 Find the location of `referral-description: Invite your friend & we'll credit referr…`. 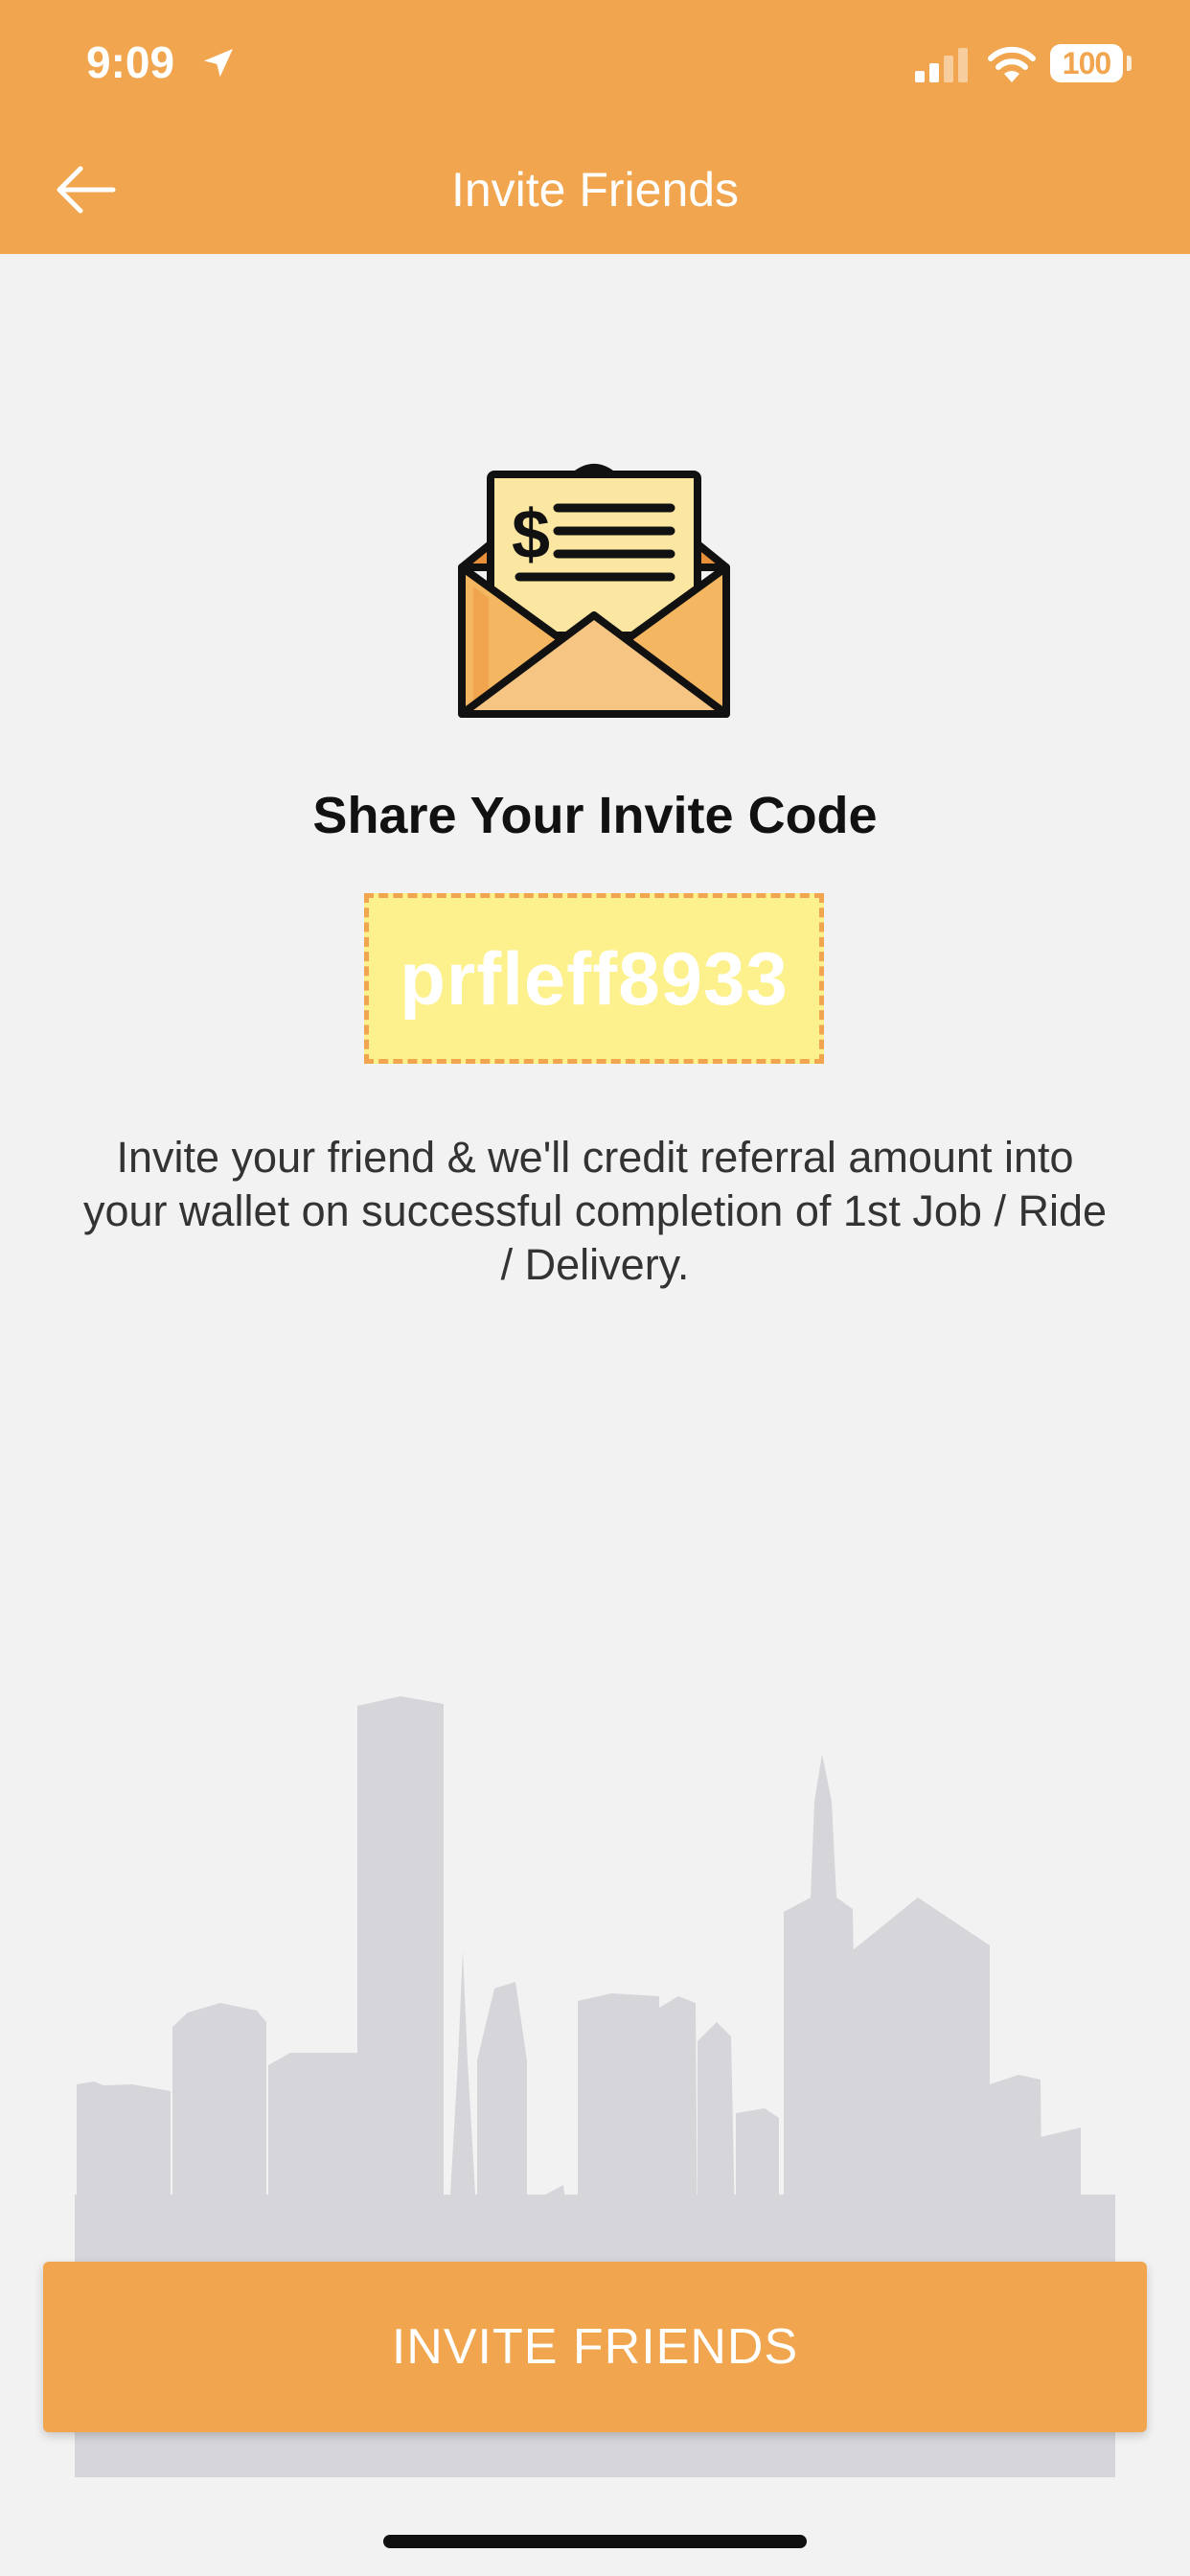

referral-description: Invite your friend & we'll credit referr… is located at coordinates (595, 1211).